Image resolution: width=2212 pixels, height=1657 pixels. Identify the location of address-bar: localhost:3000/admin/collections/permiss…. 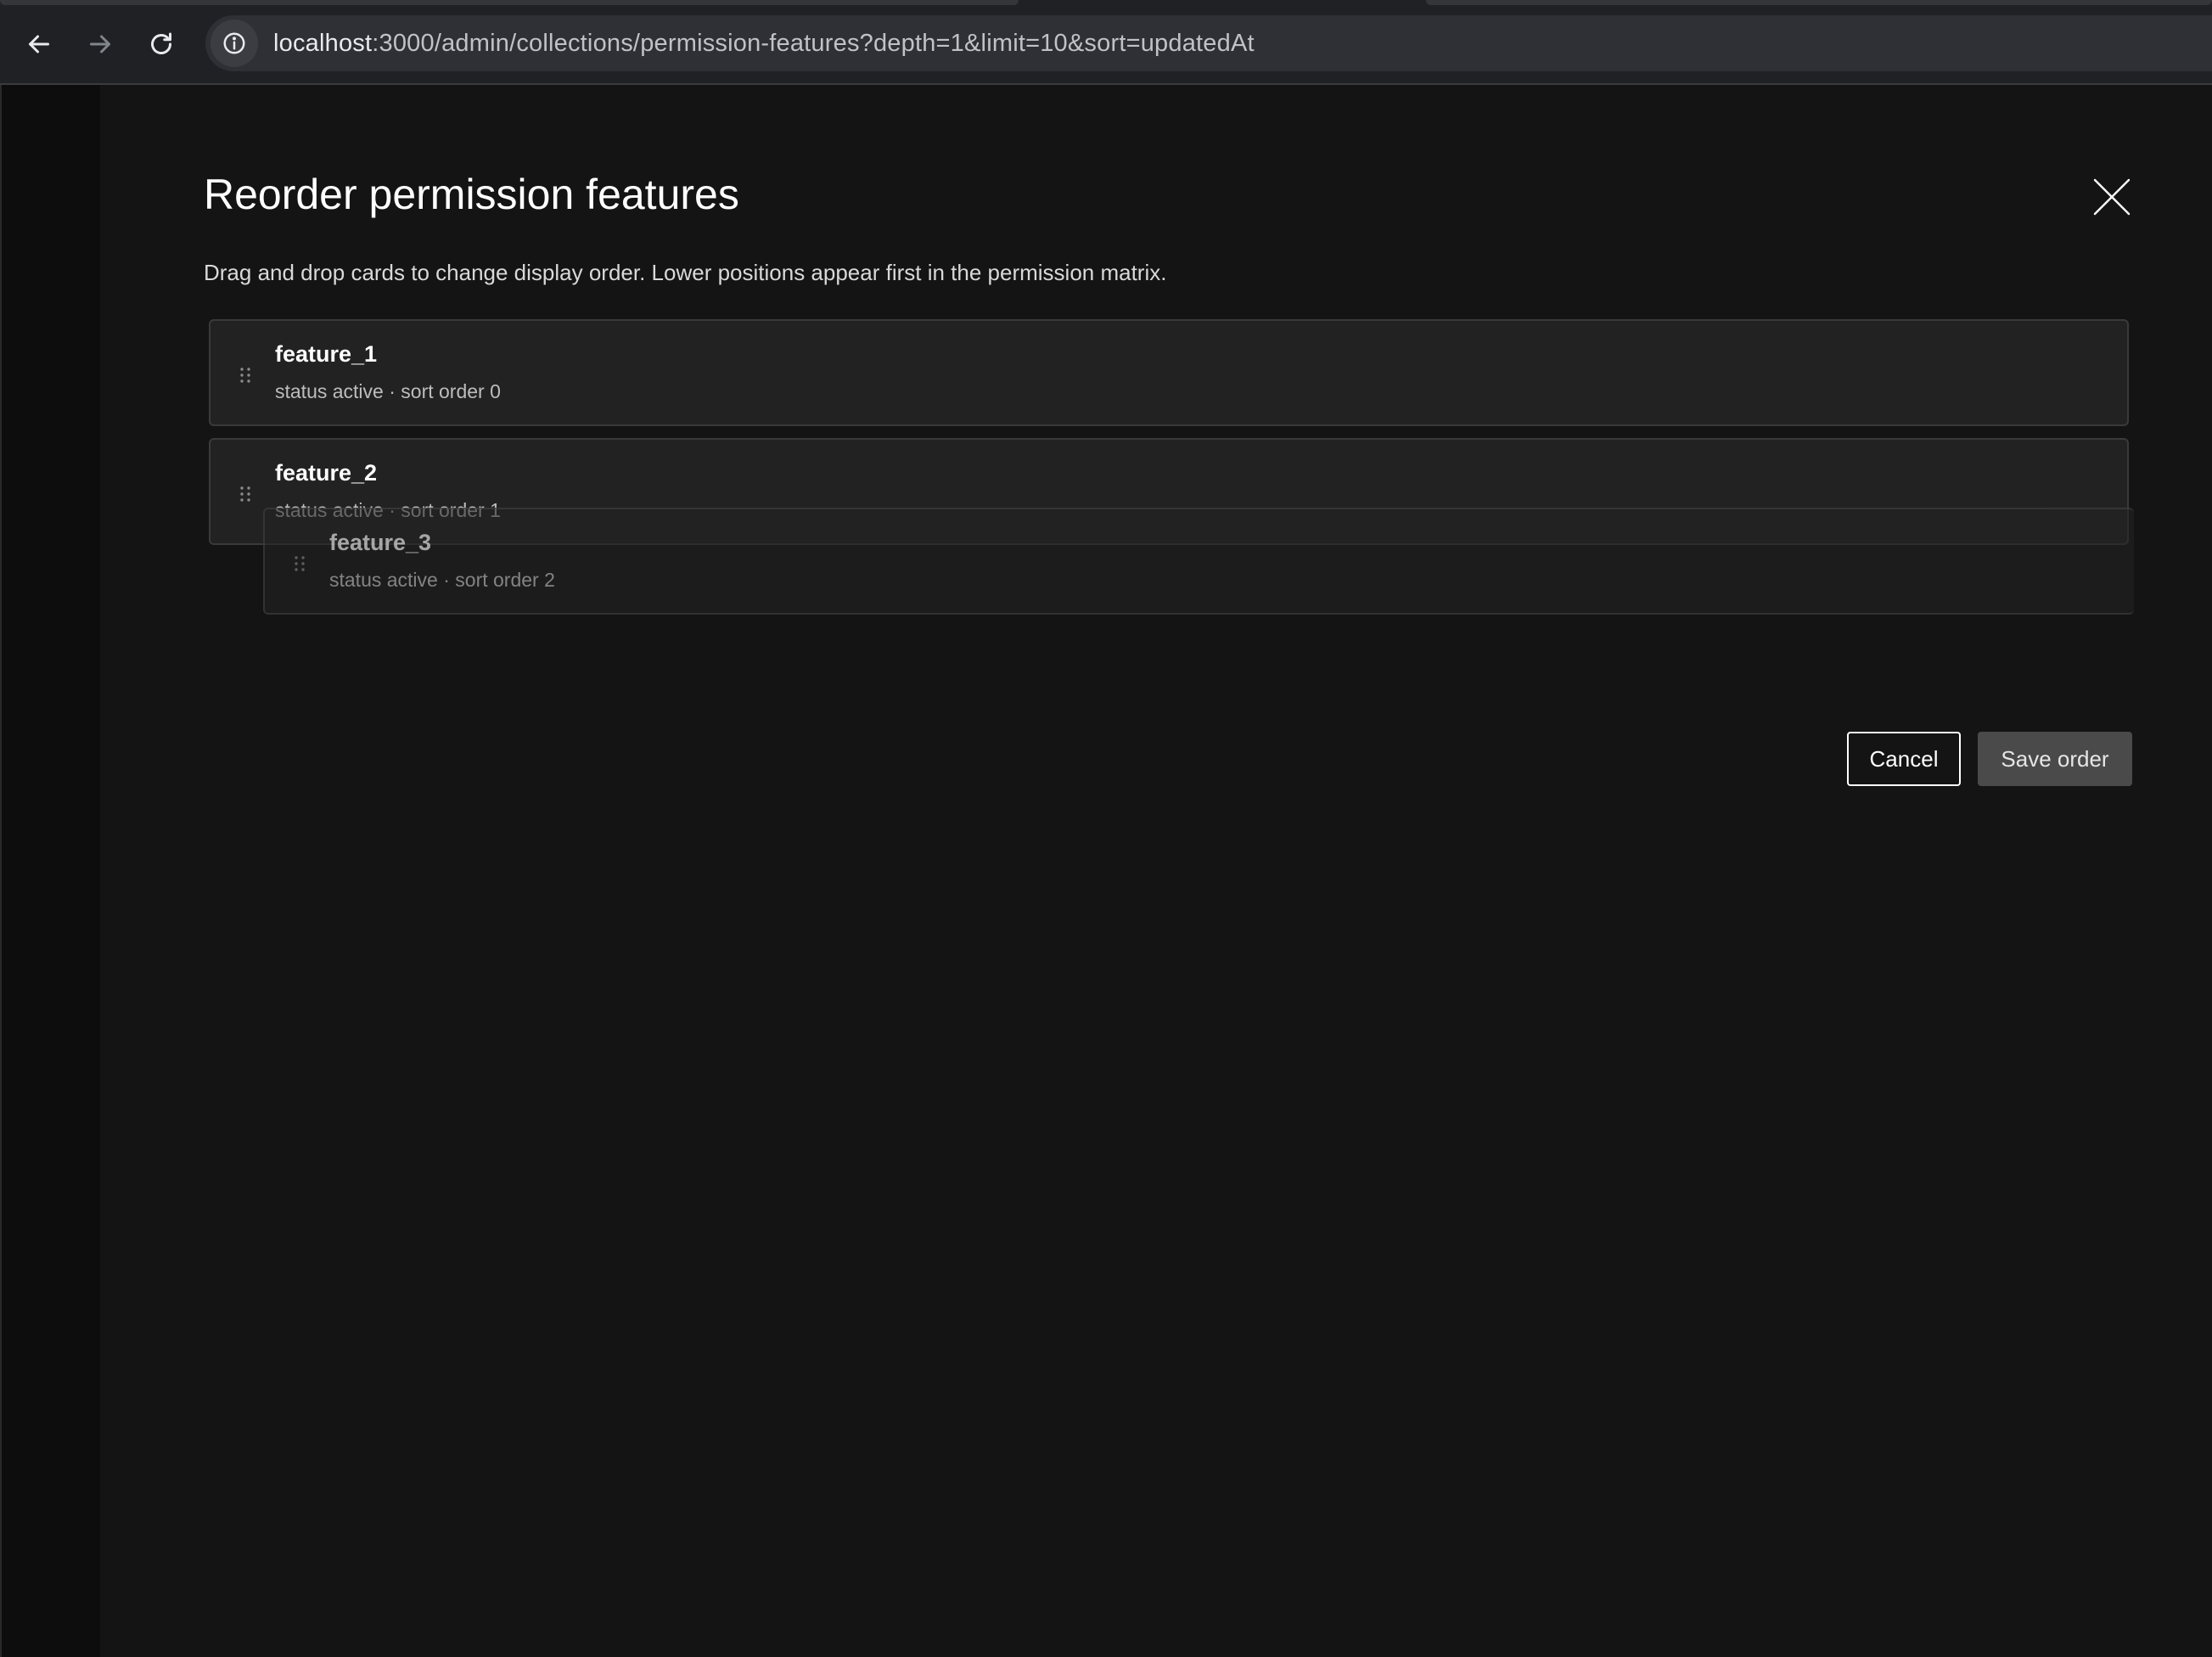
(1208, 43).